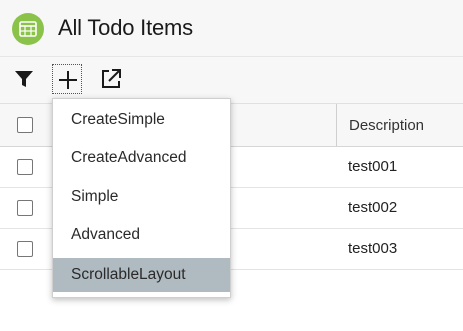  I want to click on column-divider, so click(336, 125).